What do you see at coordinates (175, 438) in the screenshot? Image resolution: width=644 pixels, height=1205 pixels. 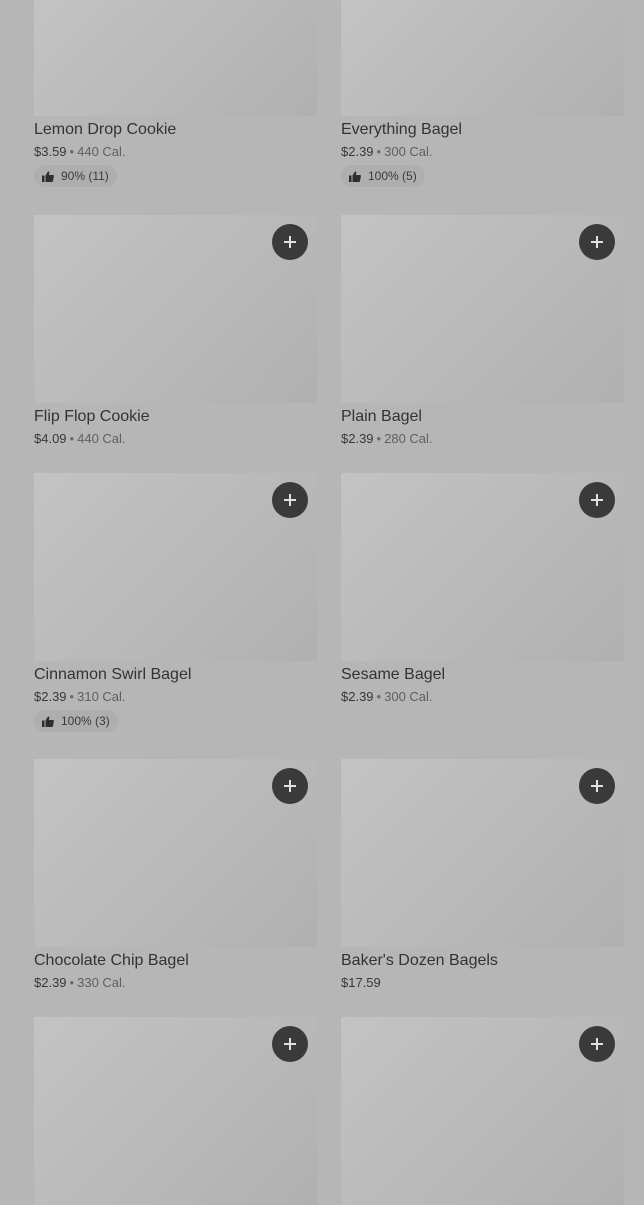 I see `product-meta: $4.09 • 440 Cal.` at bounding box center [175, 438].